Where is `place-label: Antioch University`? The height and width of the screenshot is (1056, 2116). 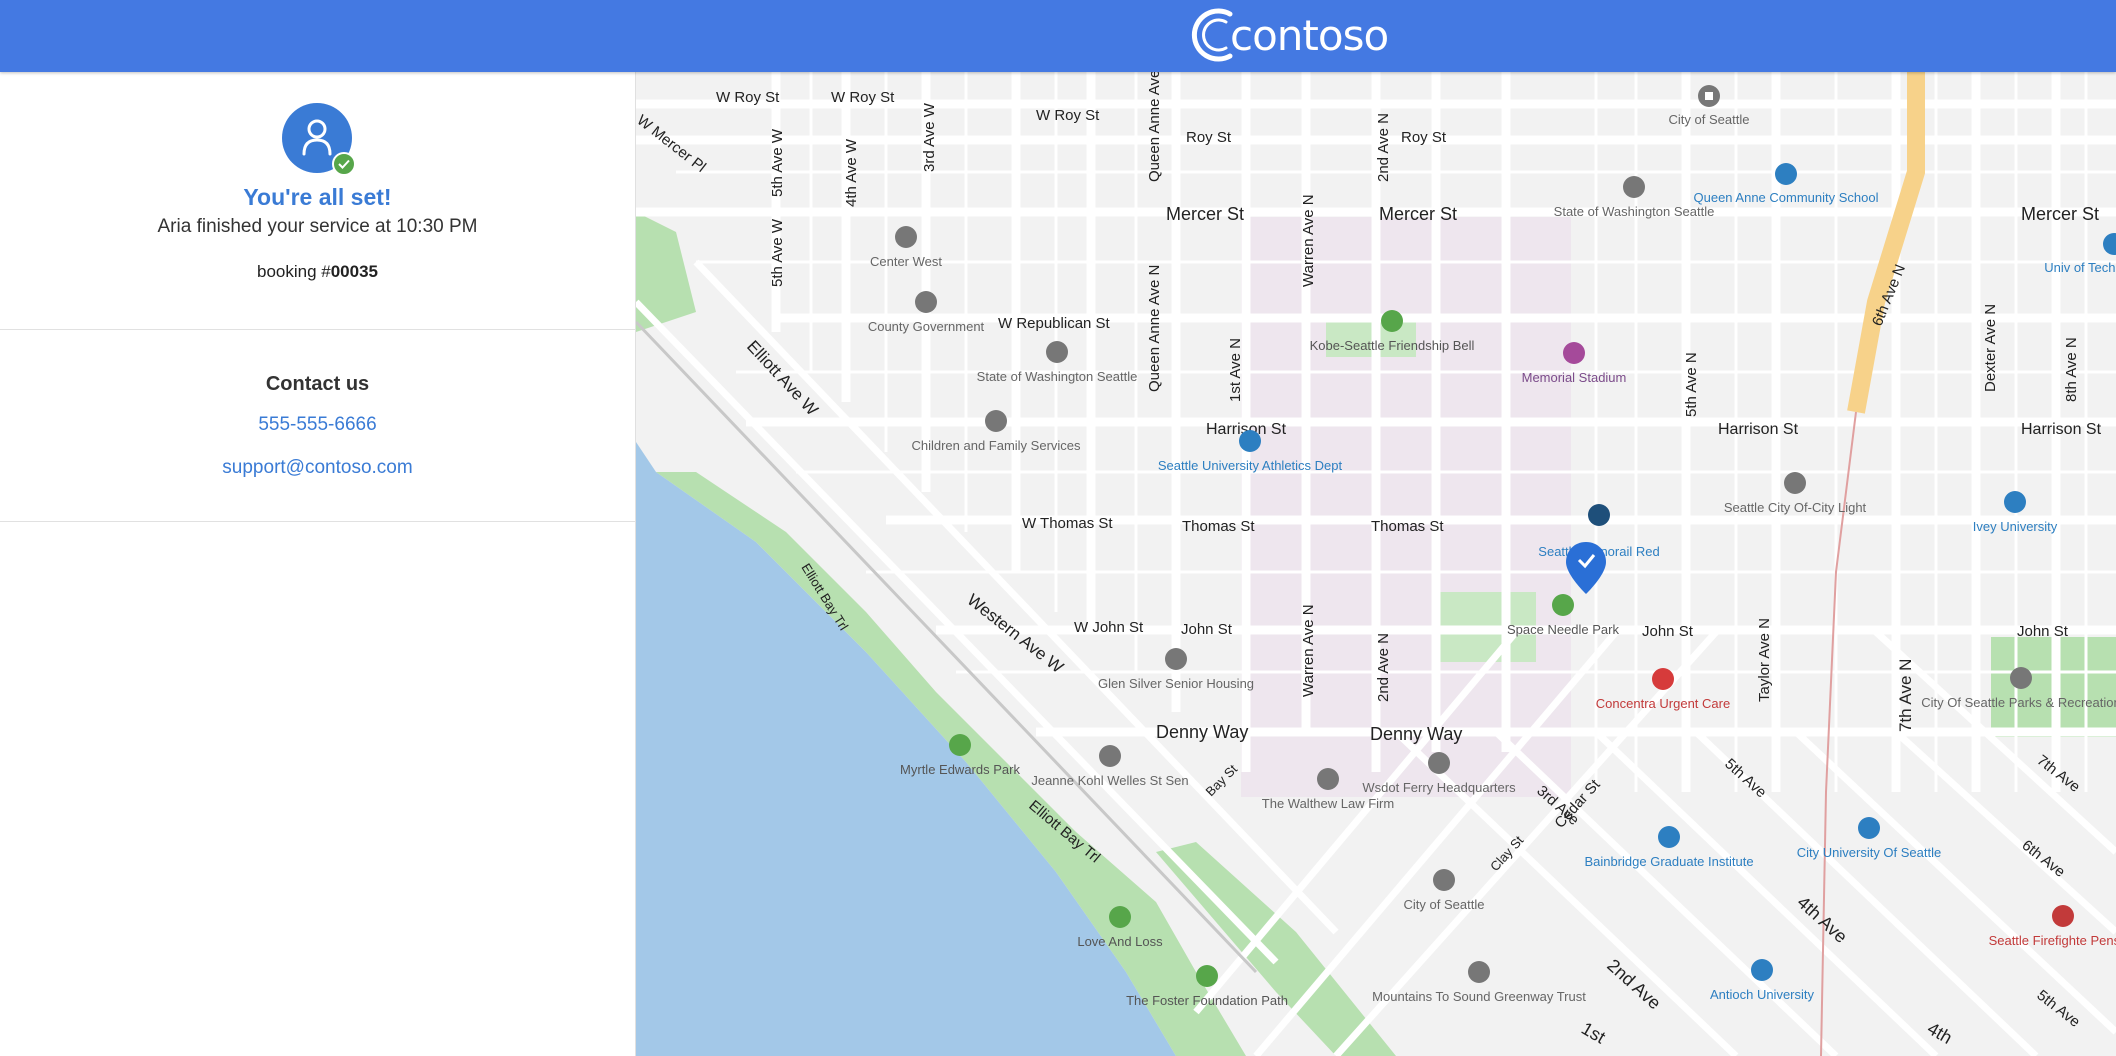
place-label: Antioch University is located at coordinates (1762, 994).